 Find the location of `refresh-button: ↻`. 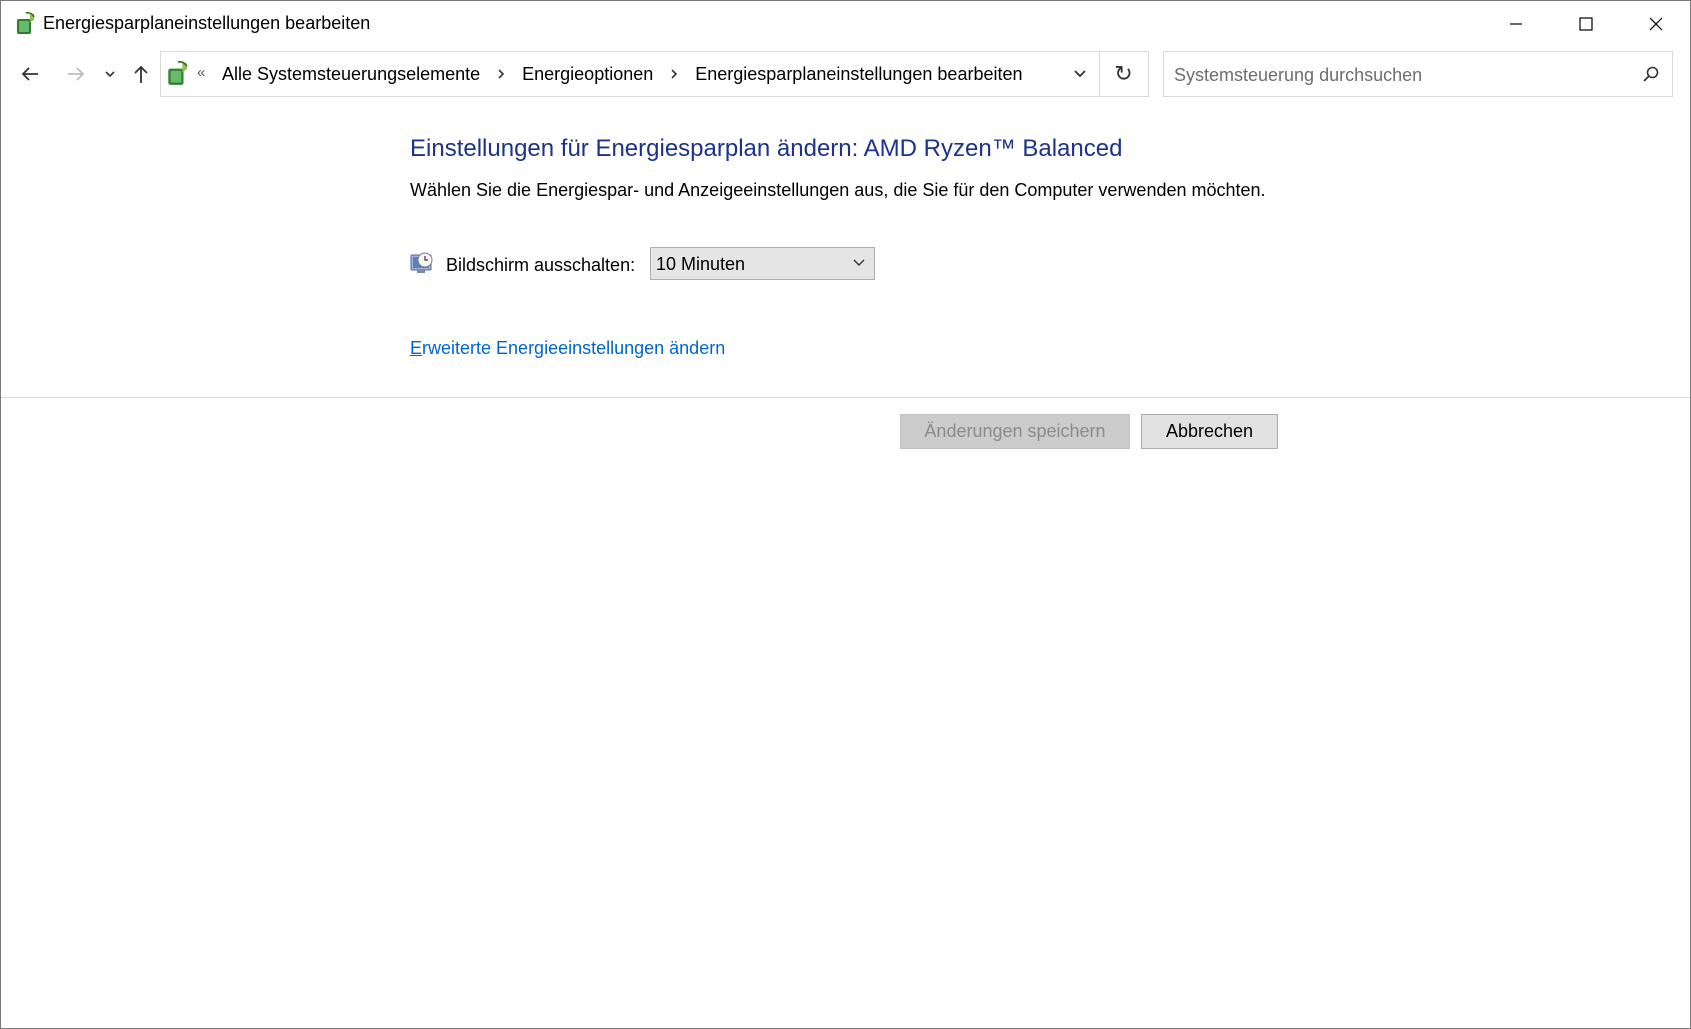

refresh-button: ↻ is located at coordinates (1124, 74).